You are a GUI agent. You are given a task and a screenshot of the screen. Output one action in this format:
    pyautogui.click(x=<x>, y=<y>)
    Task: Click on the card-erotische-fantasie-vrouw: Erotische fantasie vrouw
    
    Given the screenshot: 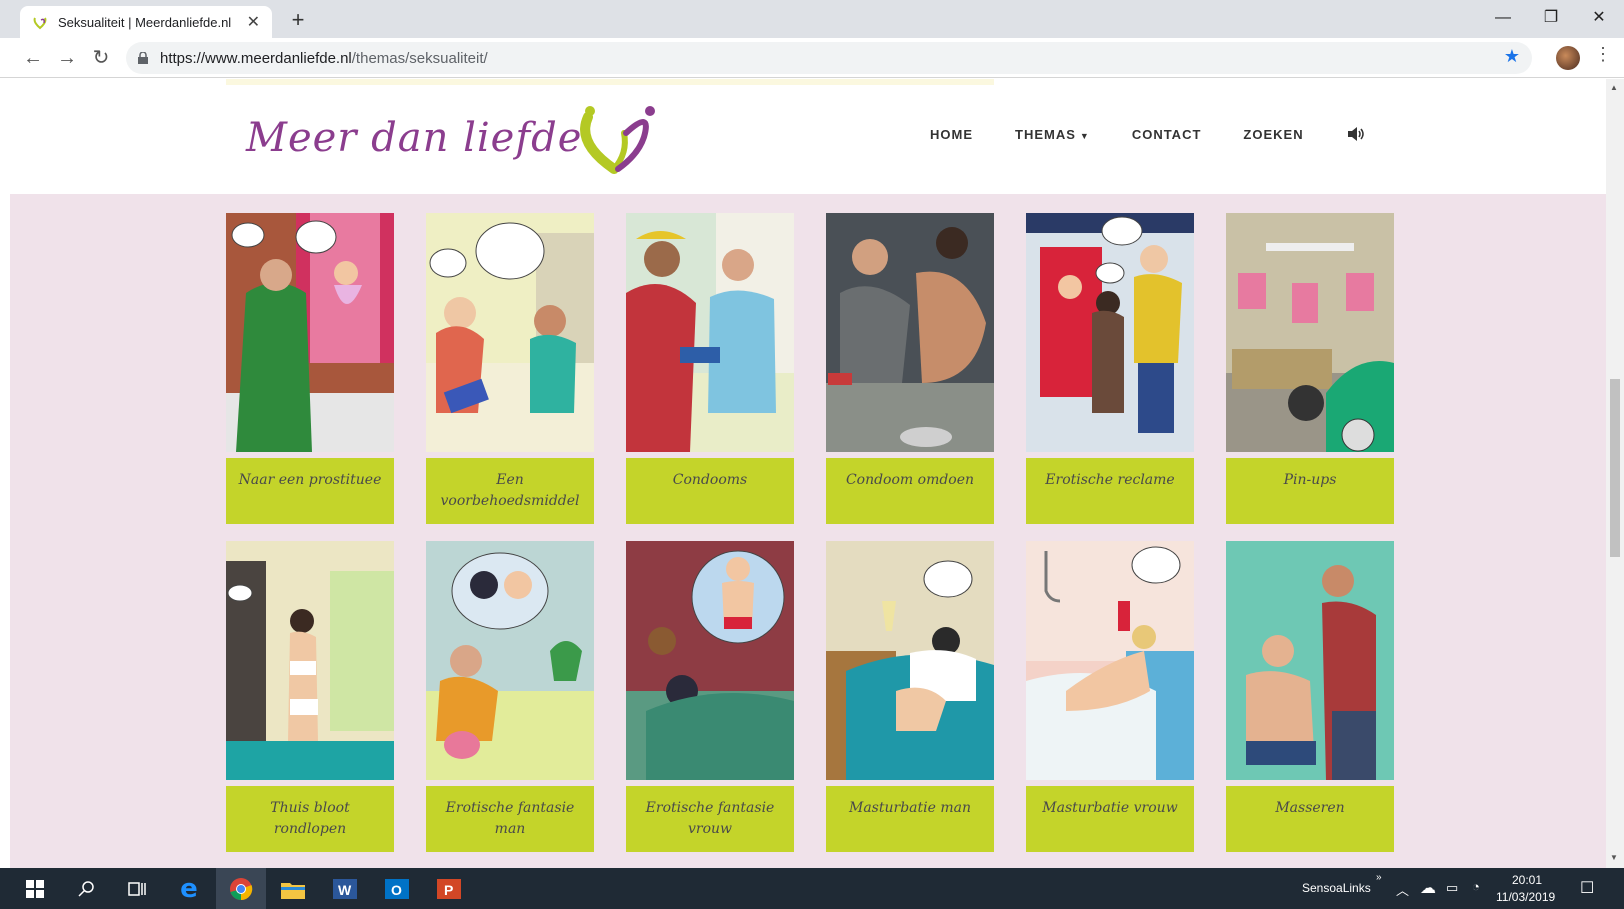 What is the action you would take?
    pyautogui.click(x=710, y=696)
    